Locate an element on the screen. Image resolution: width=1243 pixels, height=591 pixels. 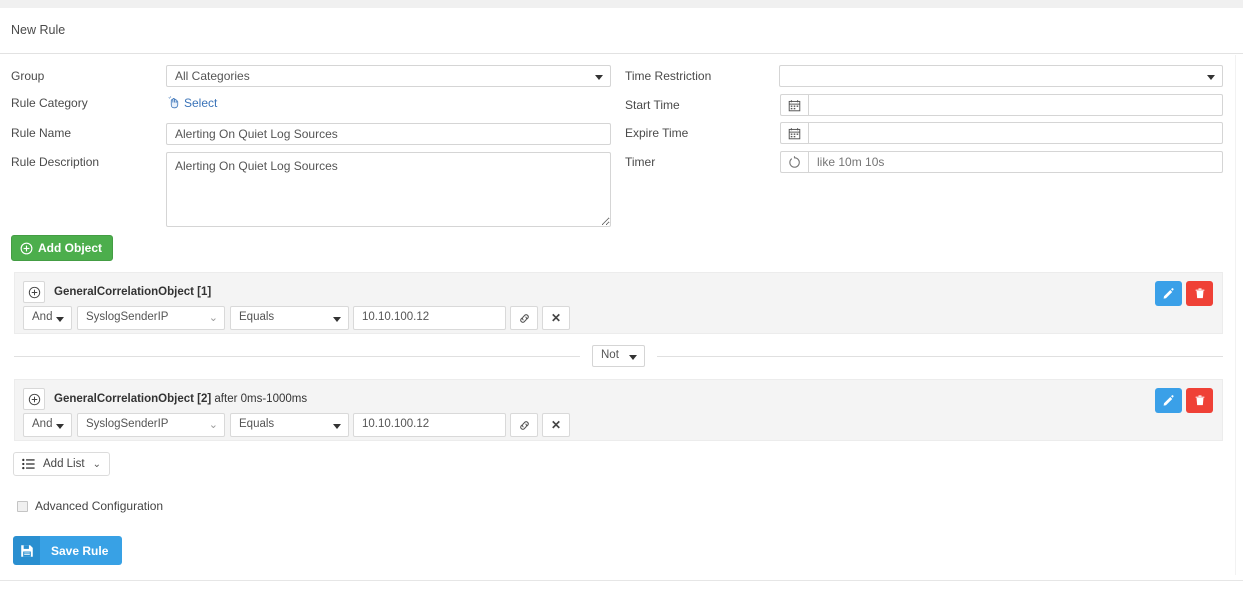
condition-logic-select-1: And is located at coordinates (47, 318).